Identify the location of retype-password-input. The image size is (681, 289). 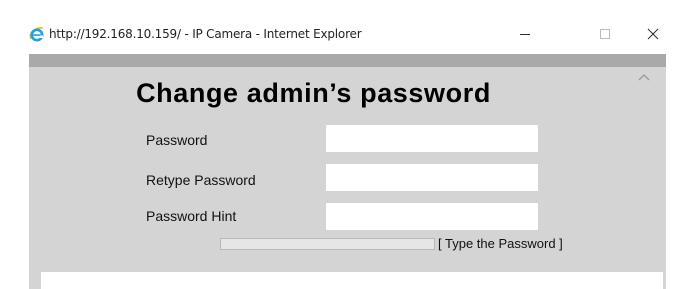
(432, 177).